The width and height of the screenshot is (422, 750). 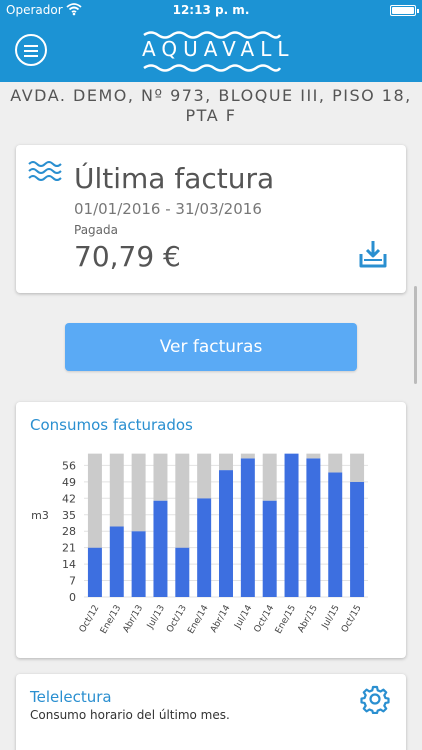 What do you see at coordinates (69, 498) in the screenshot?
I see `y-tick-label: 42` at bounding box center [69, 498].